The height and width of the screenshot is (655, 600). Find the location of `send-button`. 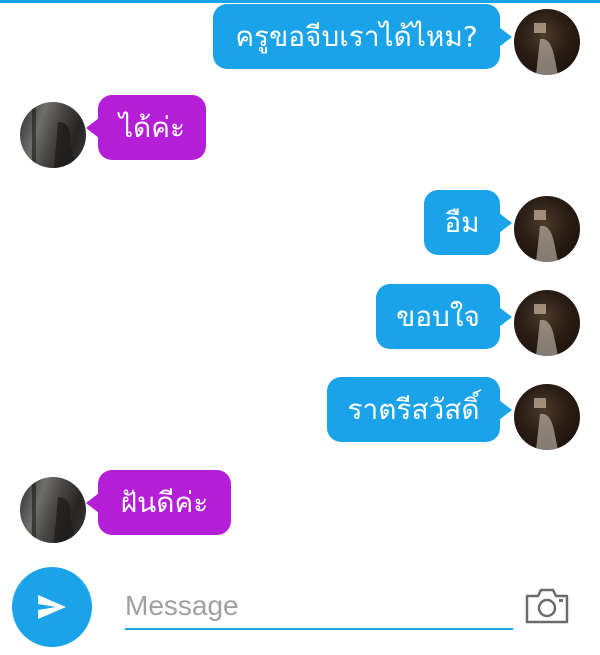

send-button is located at coordinates (52, 607).